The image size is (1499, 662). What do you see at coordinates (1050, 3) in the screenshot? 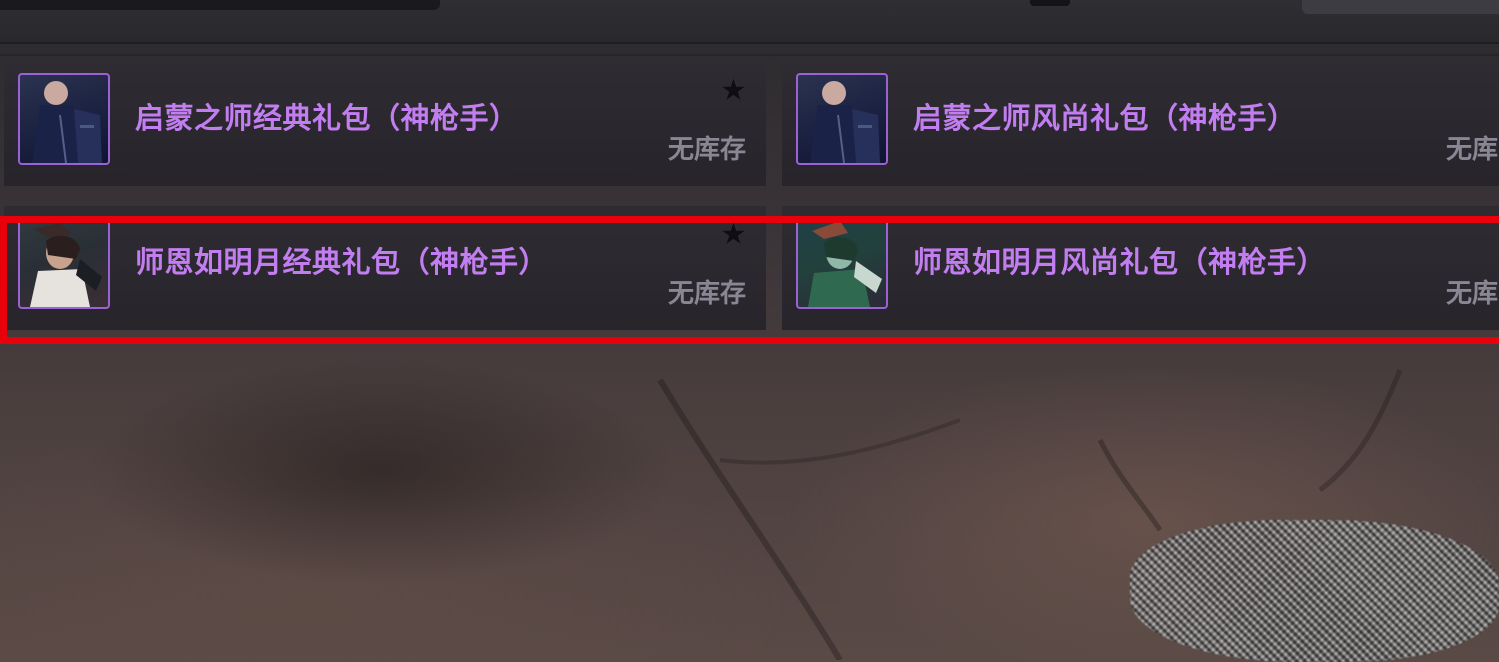
I see `toolbar-tab` at bounding box center [1050, 3].